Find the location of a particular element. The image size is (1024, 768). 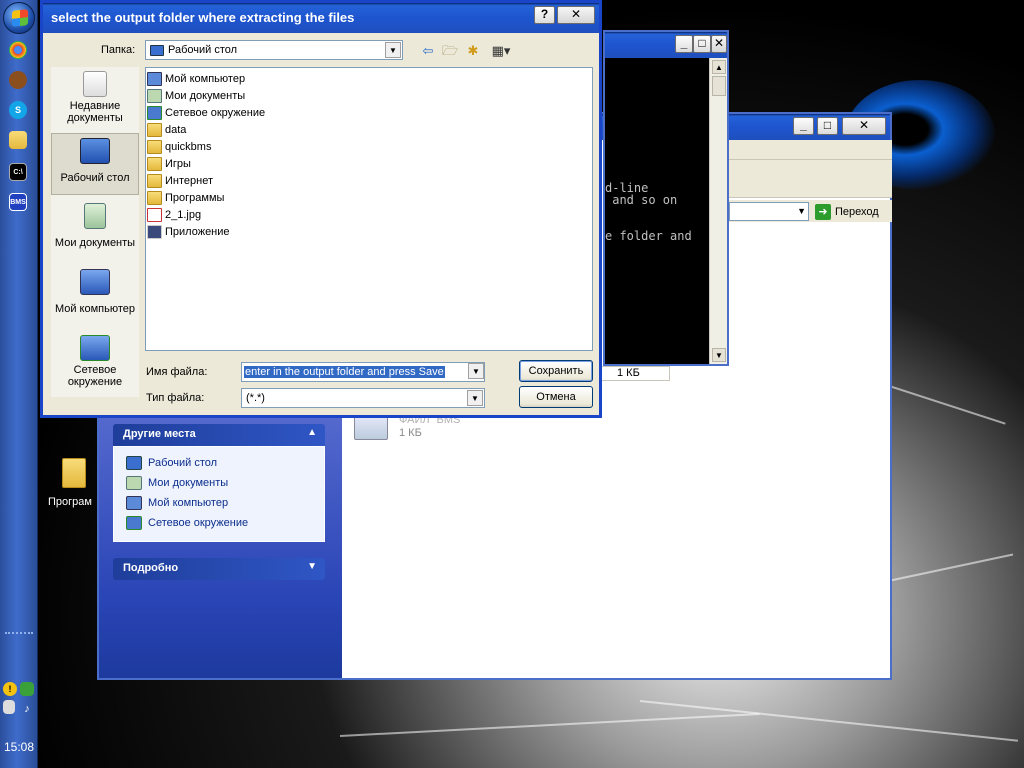

place-desktop: Рабочий стол is located at coordinates (95, 164).